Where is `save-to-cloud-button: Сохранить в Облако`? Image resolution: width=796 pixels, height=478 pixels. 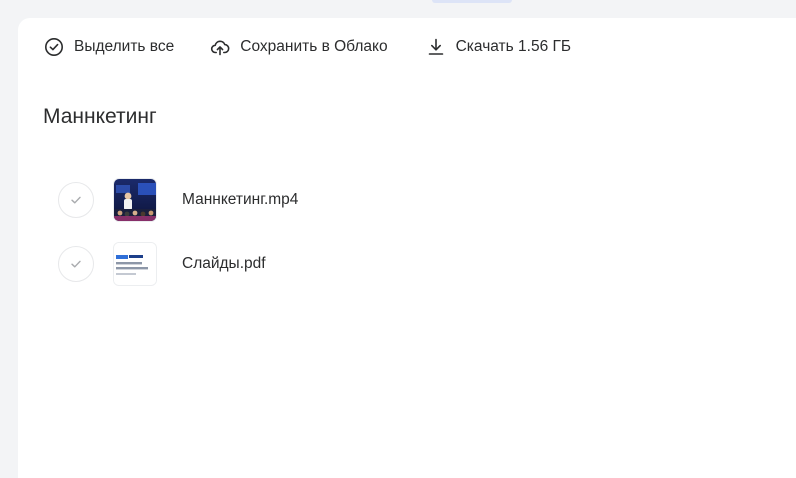
save-to-cloud-button: Сохранить в Облако is located at coordinates (299, 47).